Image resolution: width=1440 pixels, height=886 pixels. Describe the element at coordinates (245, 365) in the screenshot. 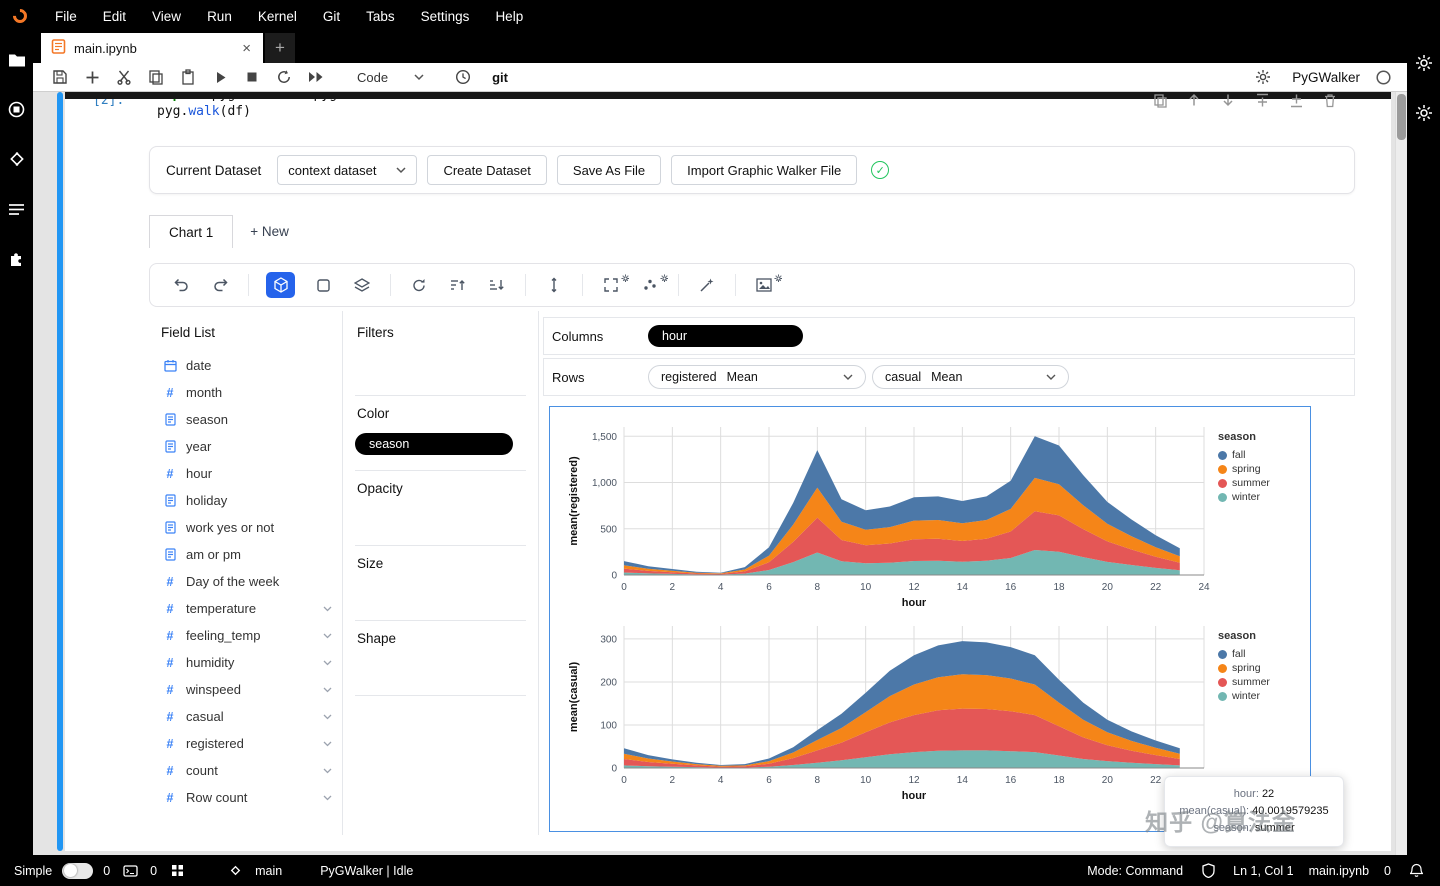

I see `field-date: date` at that location.